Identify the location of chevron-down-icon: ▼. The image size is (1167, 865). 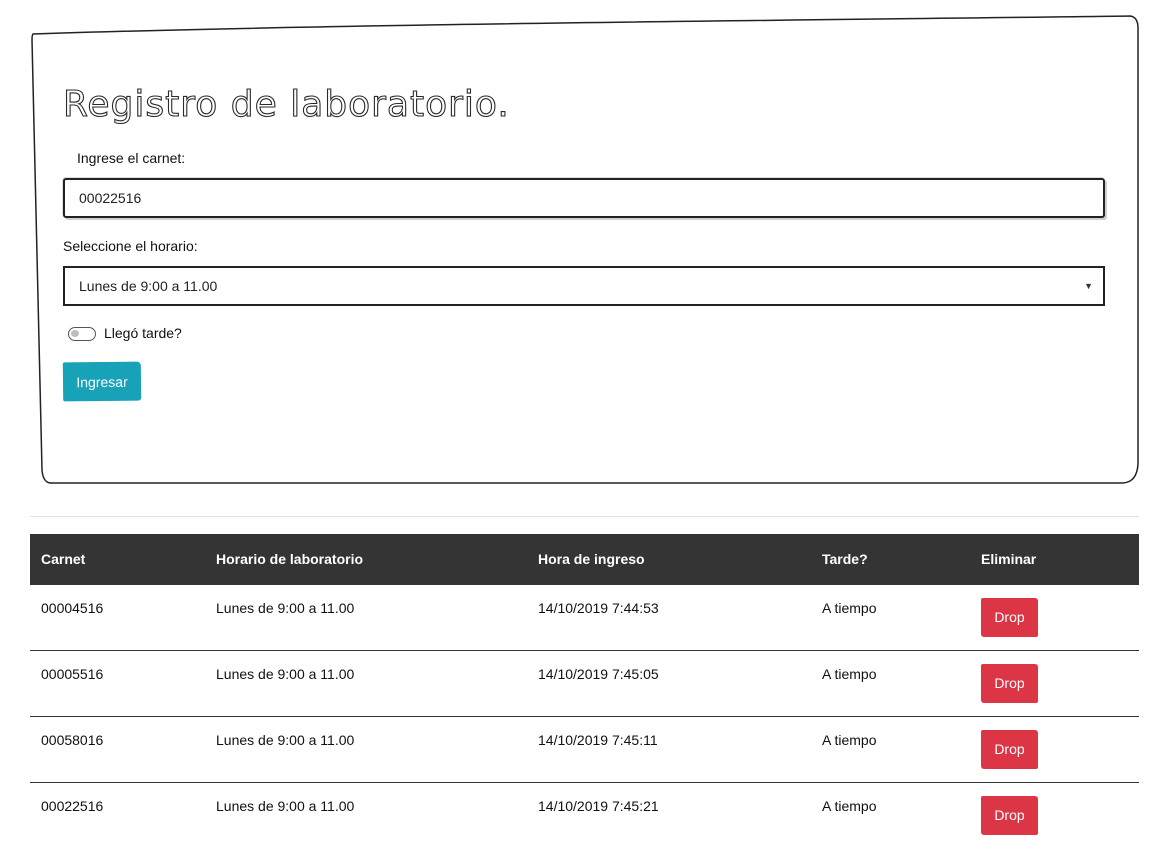
(1088, 286).